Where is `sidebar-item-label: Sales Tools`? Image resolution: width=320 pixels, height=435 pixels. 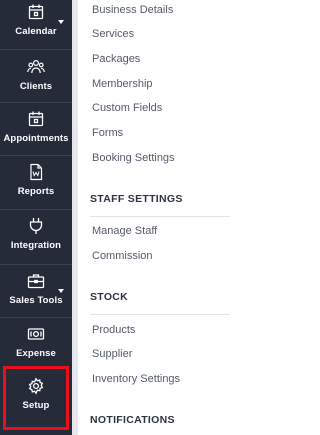 sidebar-item-label: Sales Tools is located at coordinates (36, 300).